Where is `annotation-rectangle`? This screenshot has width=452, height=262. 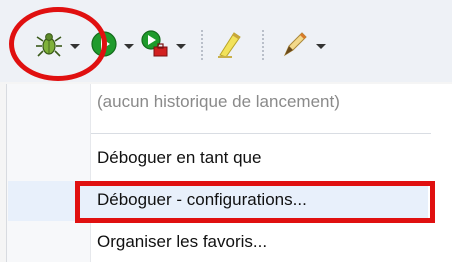 annotation-rectangle is located at coordinates (255, 202).